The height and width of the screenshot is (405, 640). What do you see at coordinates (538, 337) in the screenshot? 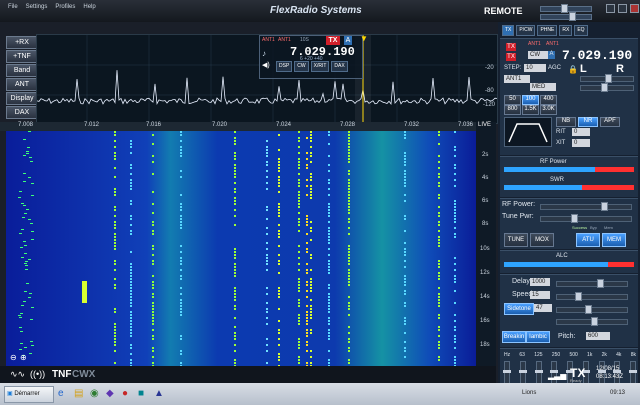
I see `iambic-button: Iambic` at bounding box center [538, 337].